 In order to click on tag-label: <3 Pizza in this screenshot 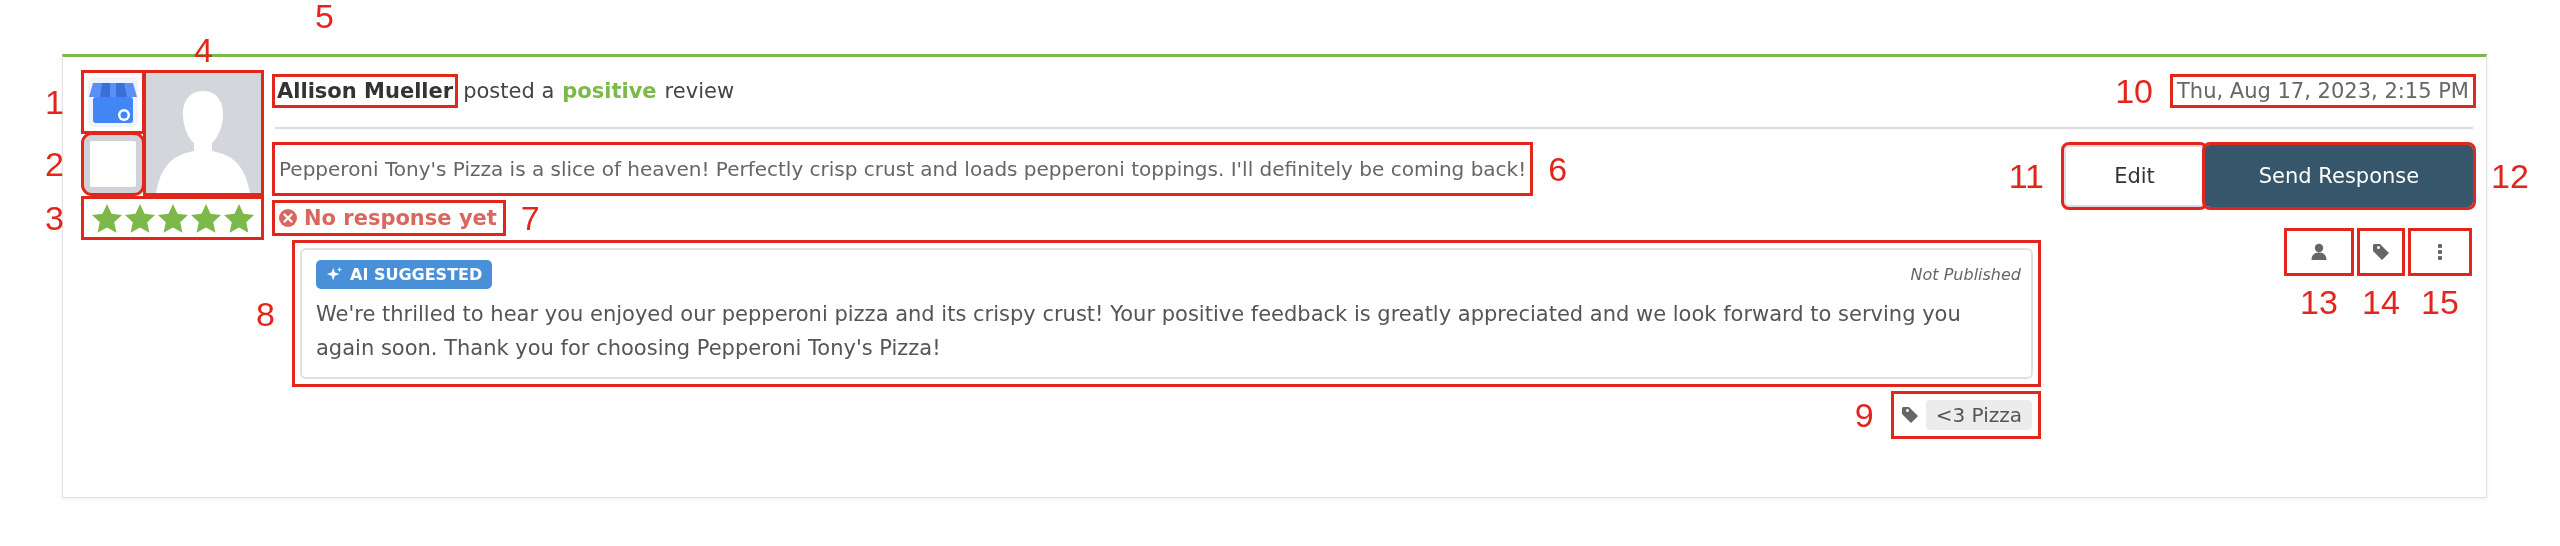, I will do `click(1978, 415)`.